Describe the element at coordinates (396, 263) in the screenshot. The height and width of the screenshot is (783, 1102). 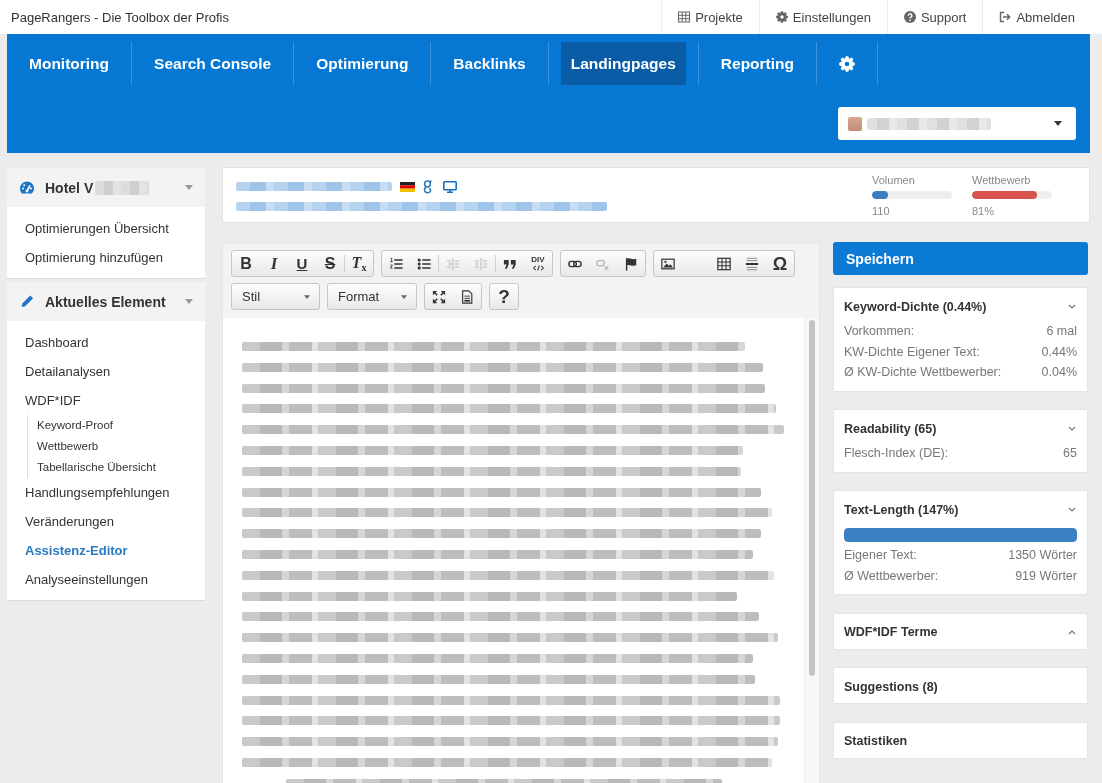
I see `numbered-list-icon` at that location.